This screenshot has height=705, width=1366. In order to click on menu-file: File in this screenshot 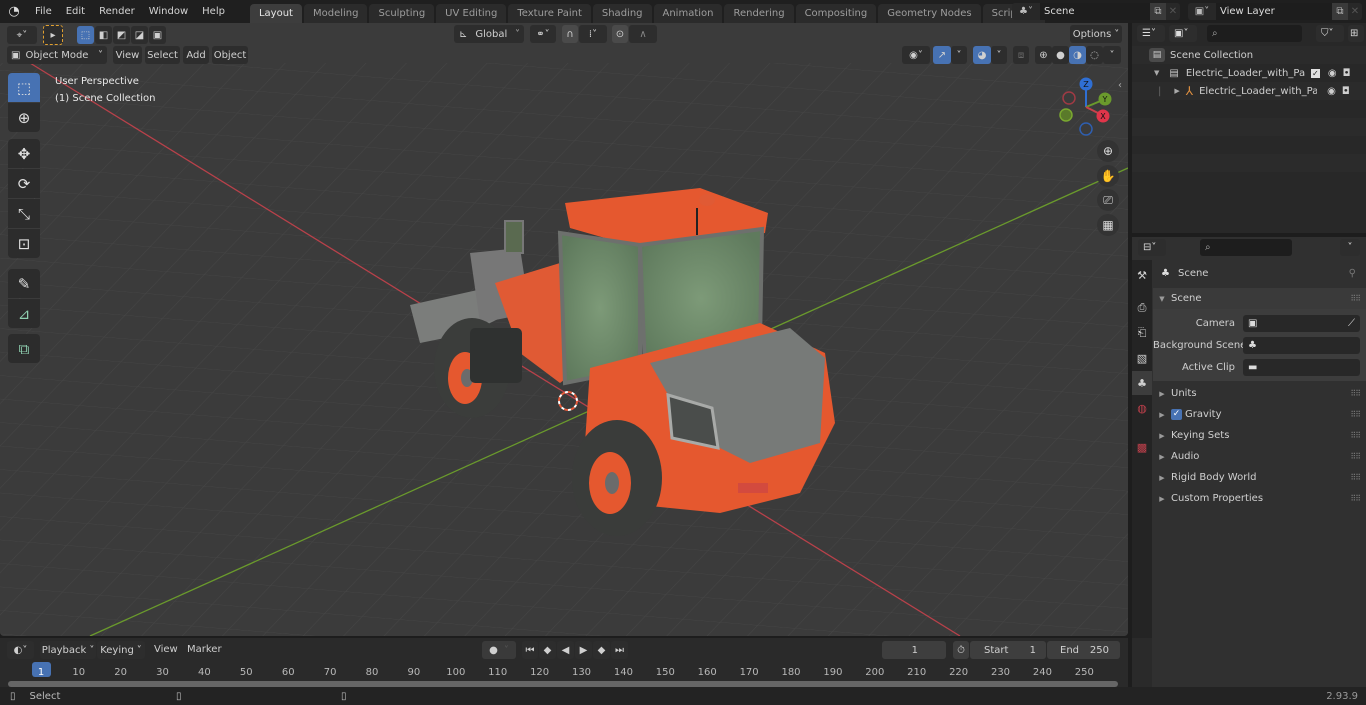, I will do `click(43, 11)`.